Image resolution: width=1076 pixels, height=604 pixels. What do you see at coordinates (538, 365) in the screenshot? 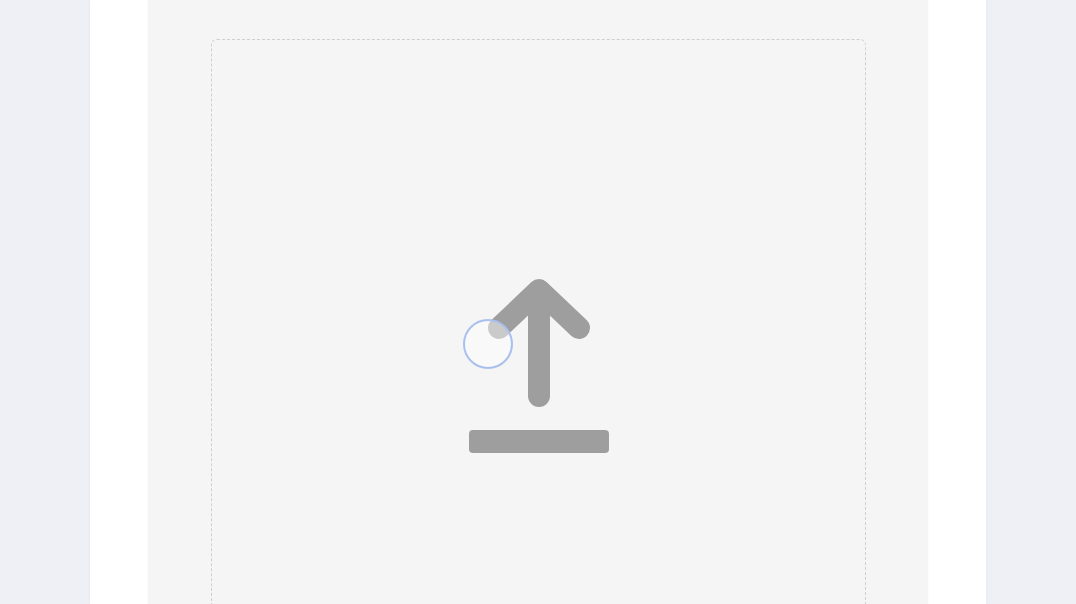
I see `upload-icon` at bounding box center [538, 365].